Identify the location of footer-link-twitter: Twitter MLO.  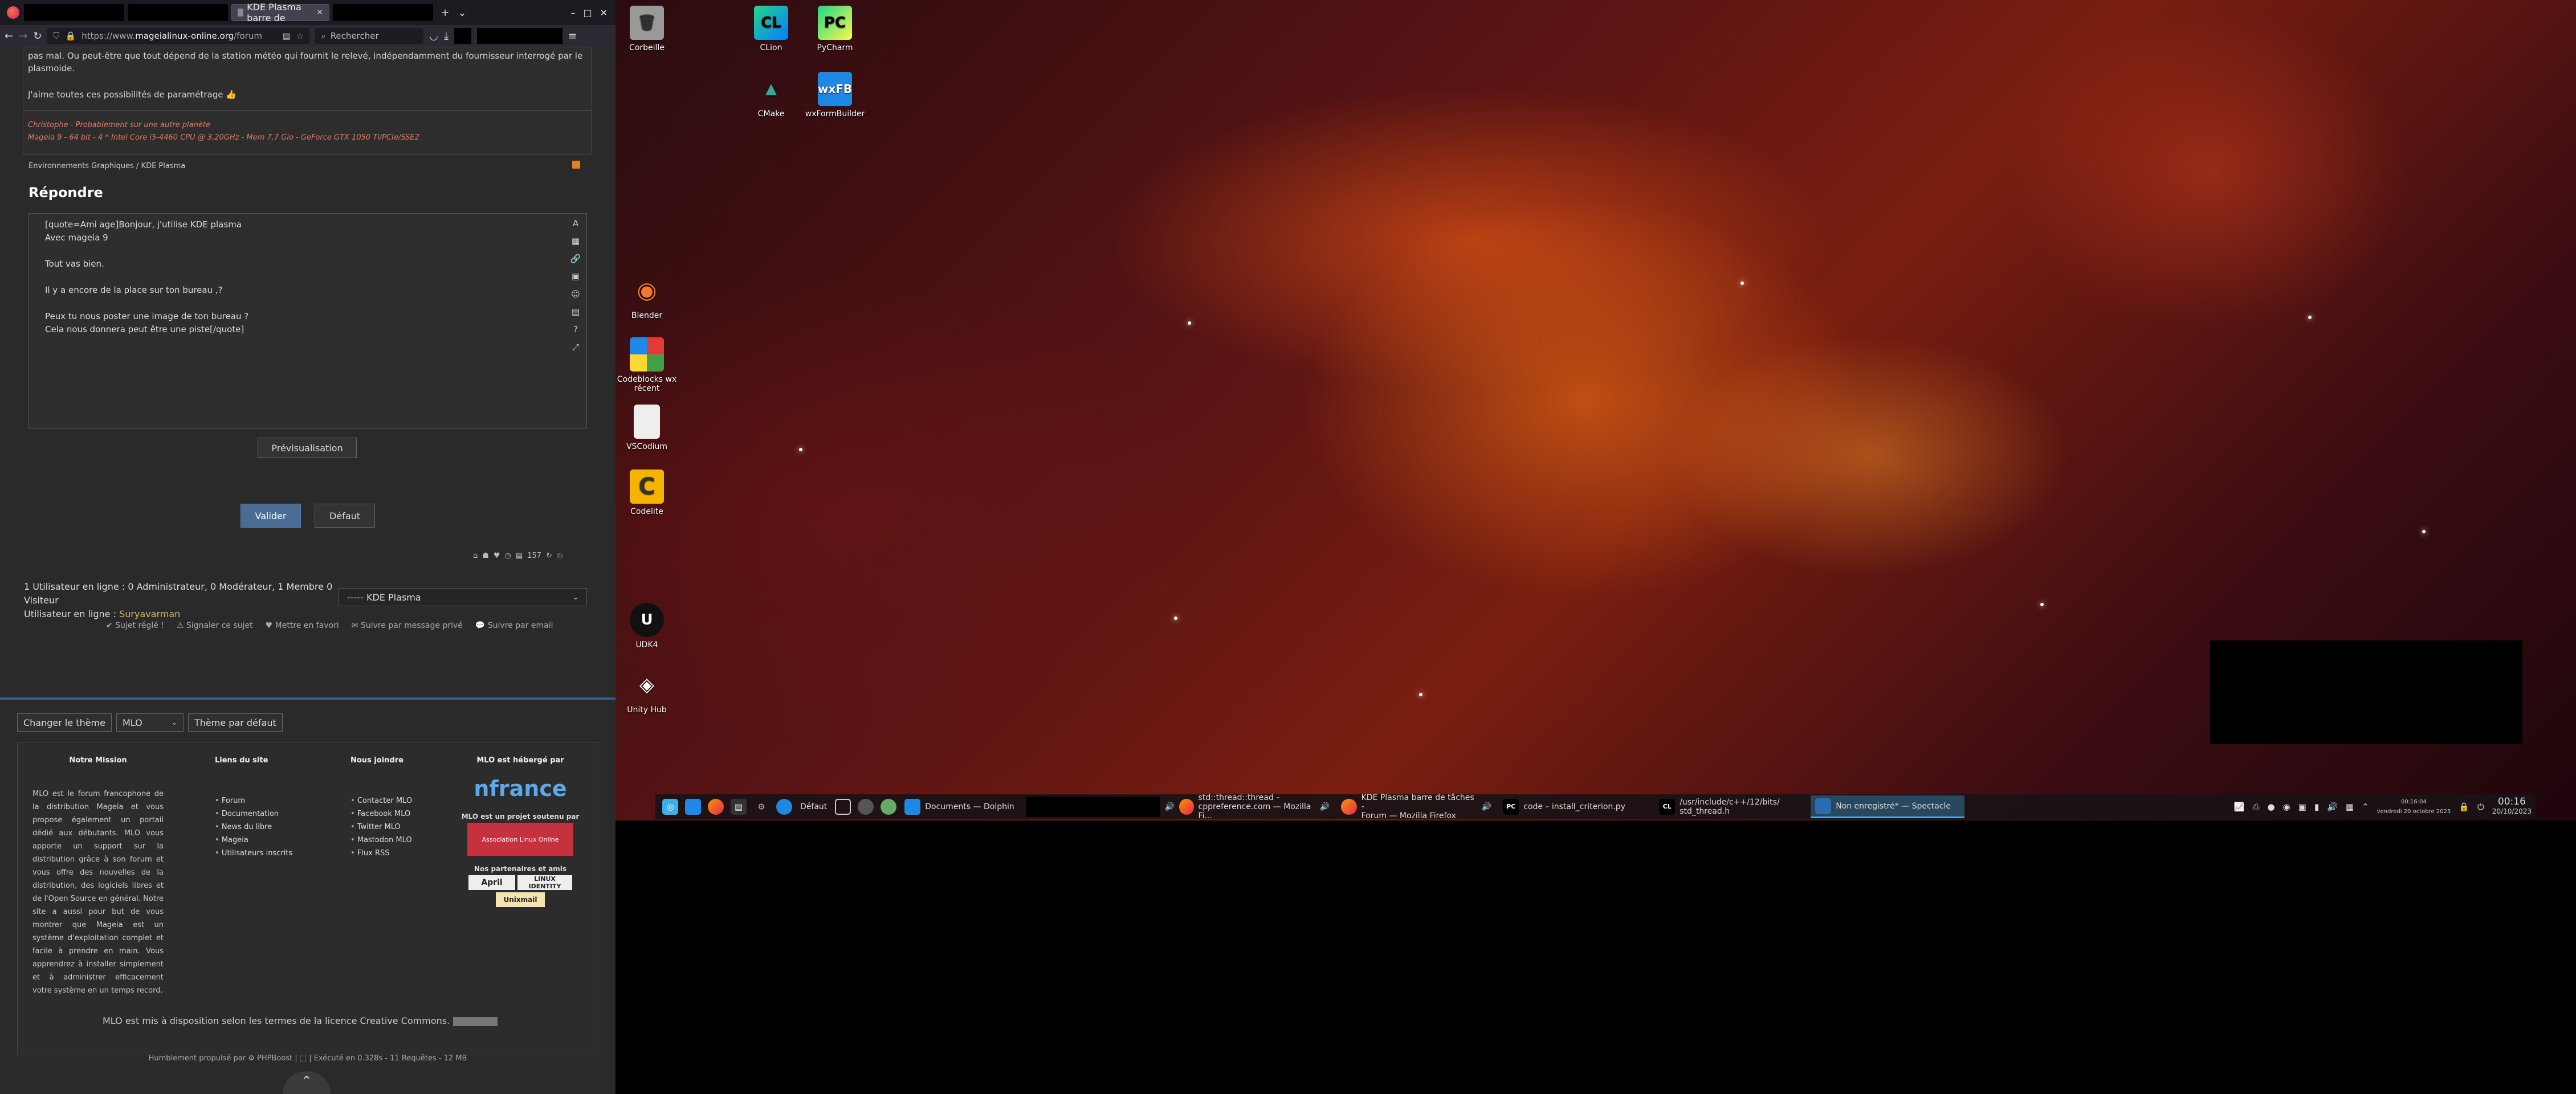
(381, 827).